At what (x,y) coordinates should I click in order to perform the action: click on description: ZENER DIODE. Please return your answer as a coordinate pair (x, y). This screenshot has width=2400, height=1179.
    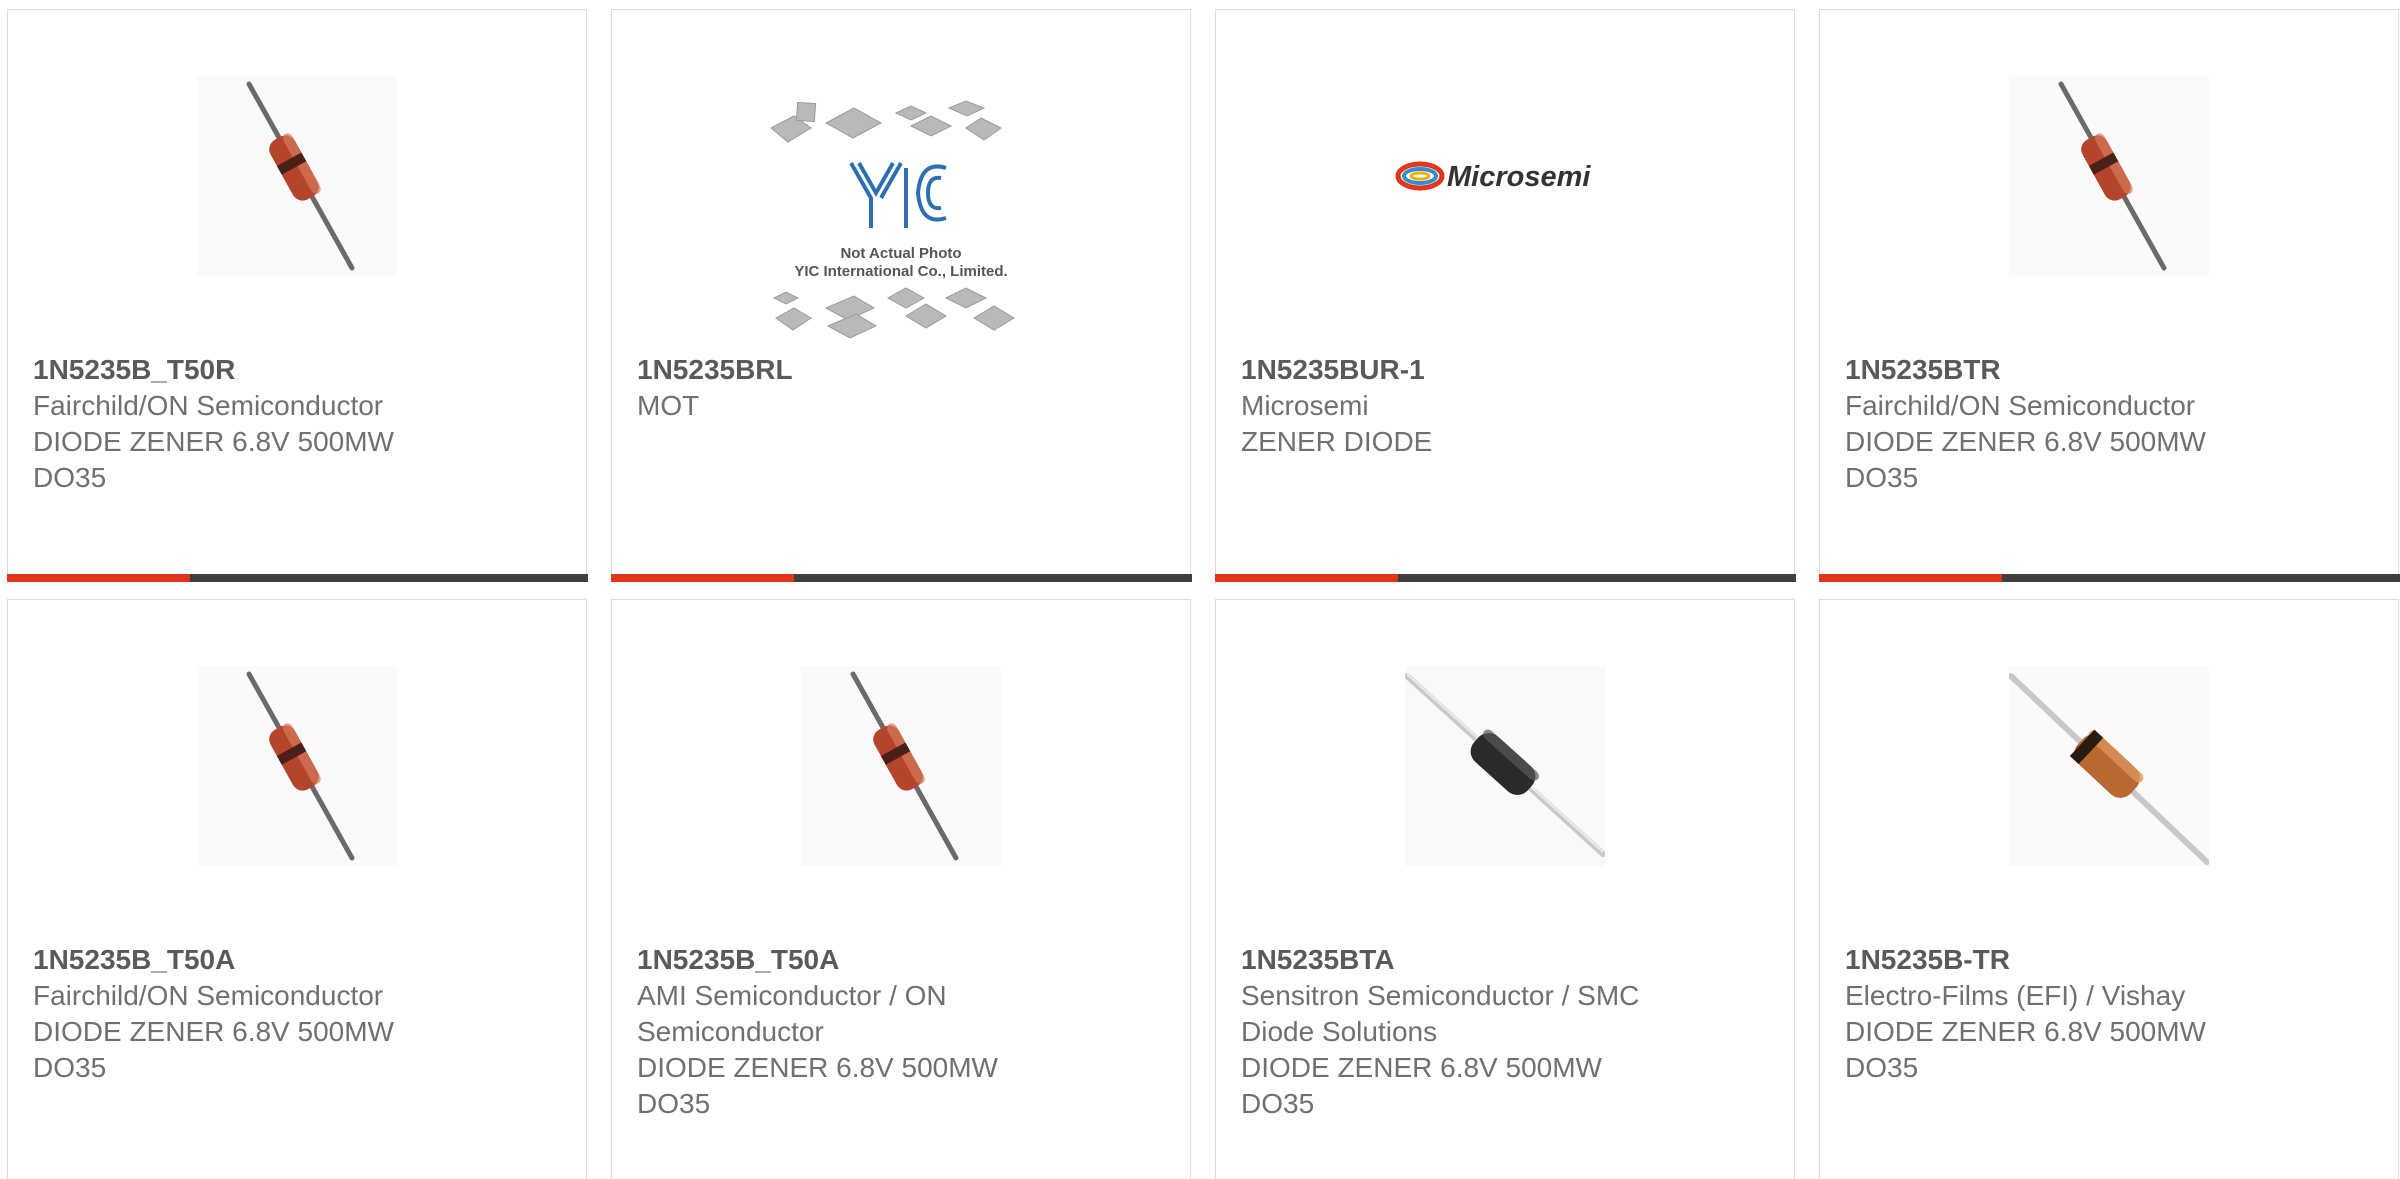
    Looking at the image, I should click on (1337, 441).